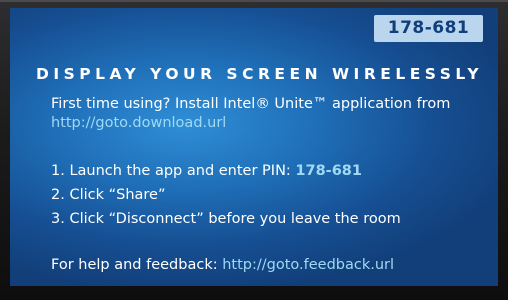  What do you see at coordinates (108, 195) in the screenshot?
I see `step-click-share: 2. Click “Share”` at bounding box center [108, 195].